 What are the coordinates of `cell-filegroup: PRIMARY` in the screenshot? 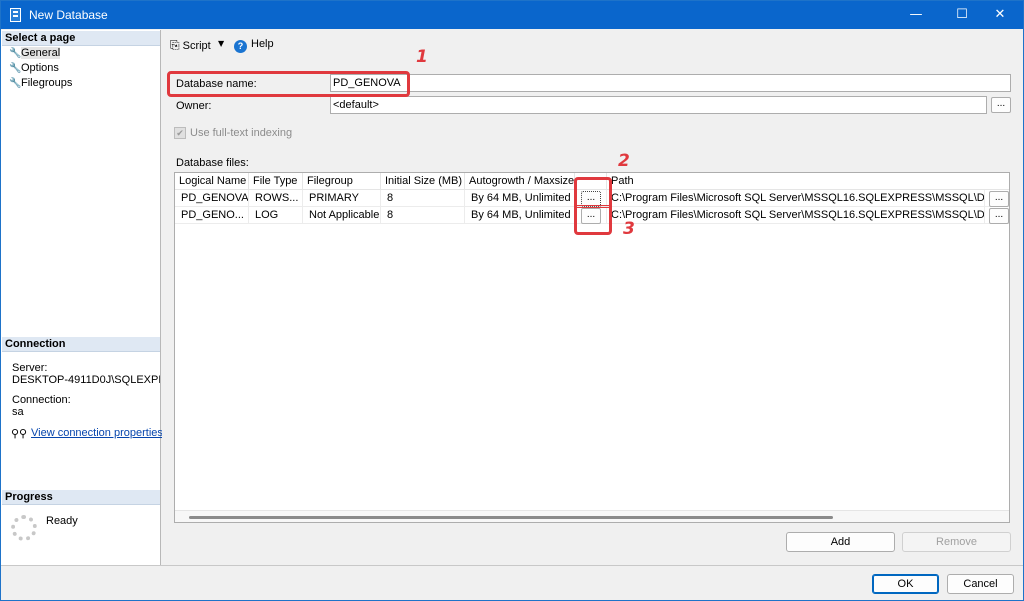 It's located at (342, 198).